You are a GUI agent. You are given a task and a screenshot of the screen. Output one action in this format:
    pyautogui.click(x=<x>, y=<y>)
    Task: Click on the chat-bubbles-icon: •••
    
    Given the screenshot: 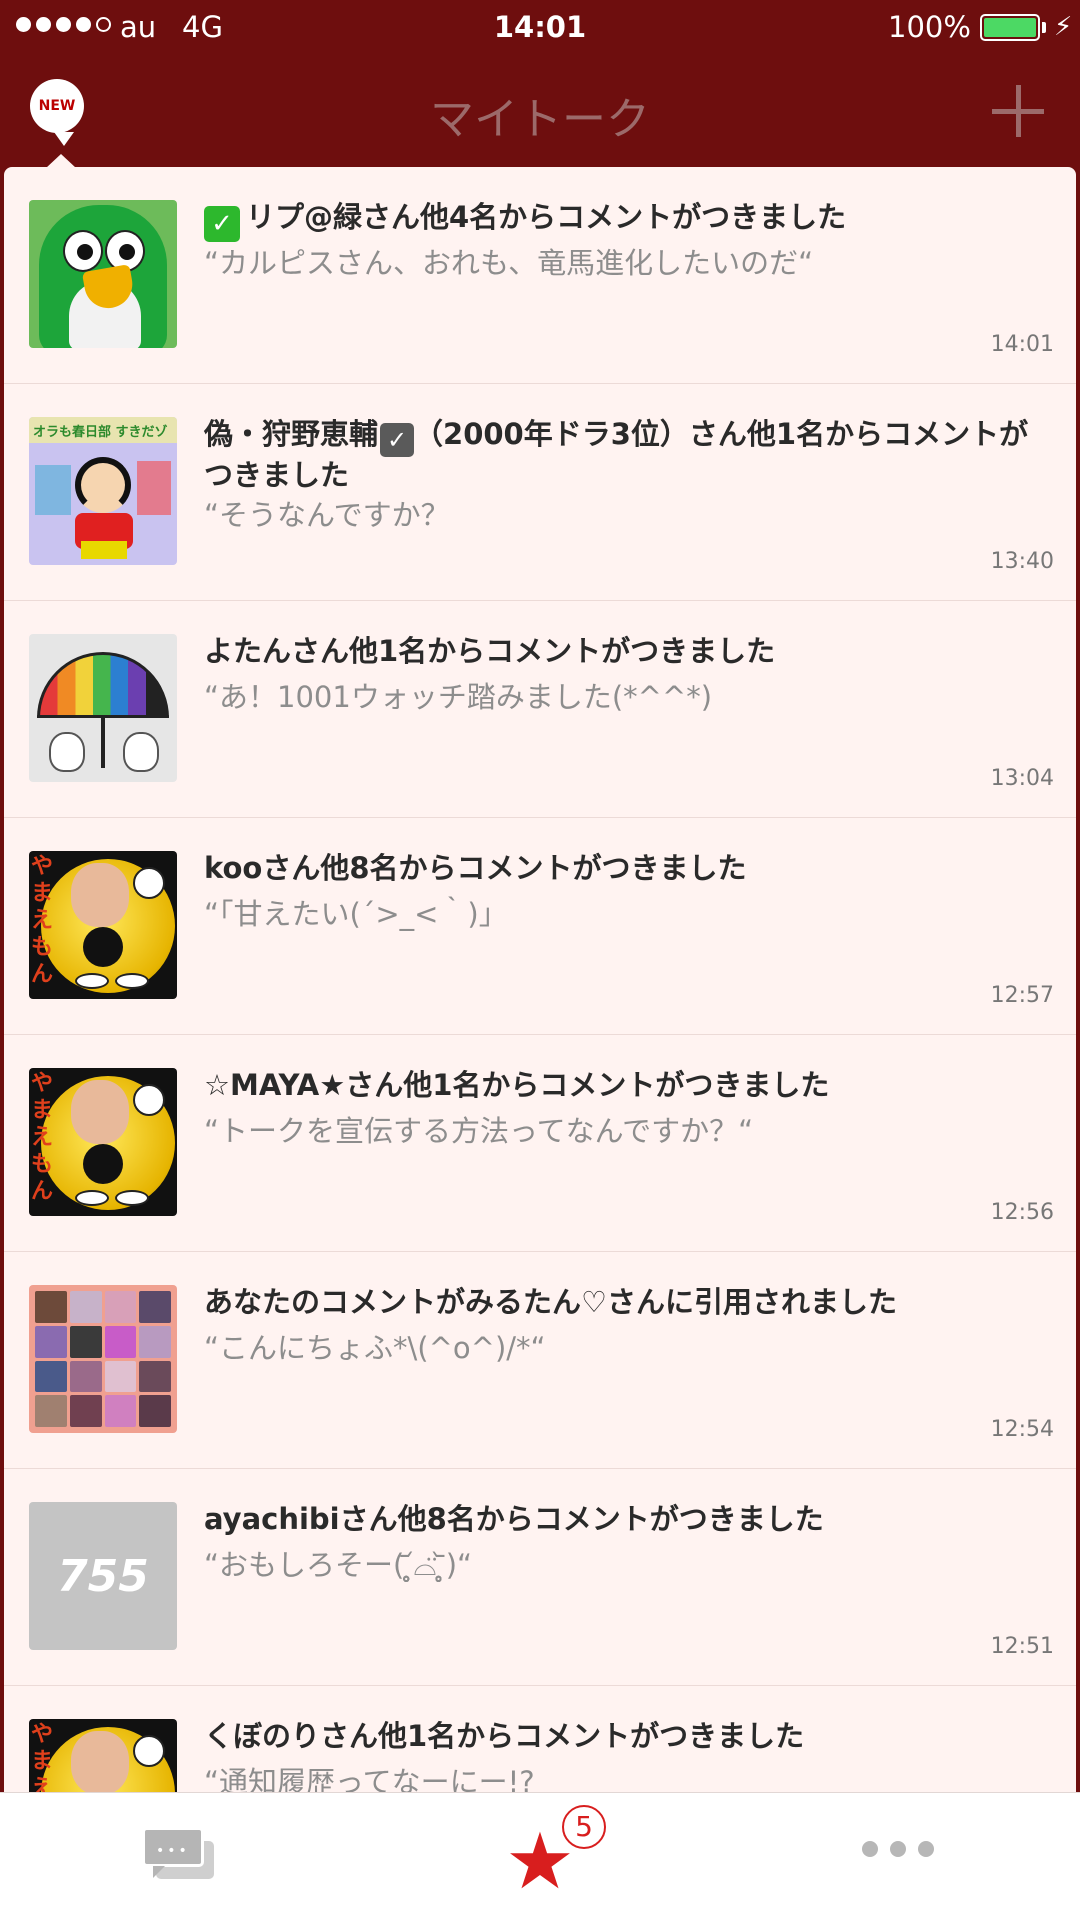 What is the action you would take?
    pyautogui.click(x=179, y=1856)
    